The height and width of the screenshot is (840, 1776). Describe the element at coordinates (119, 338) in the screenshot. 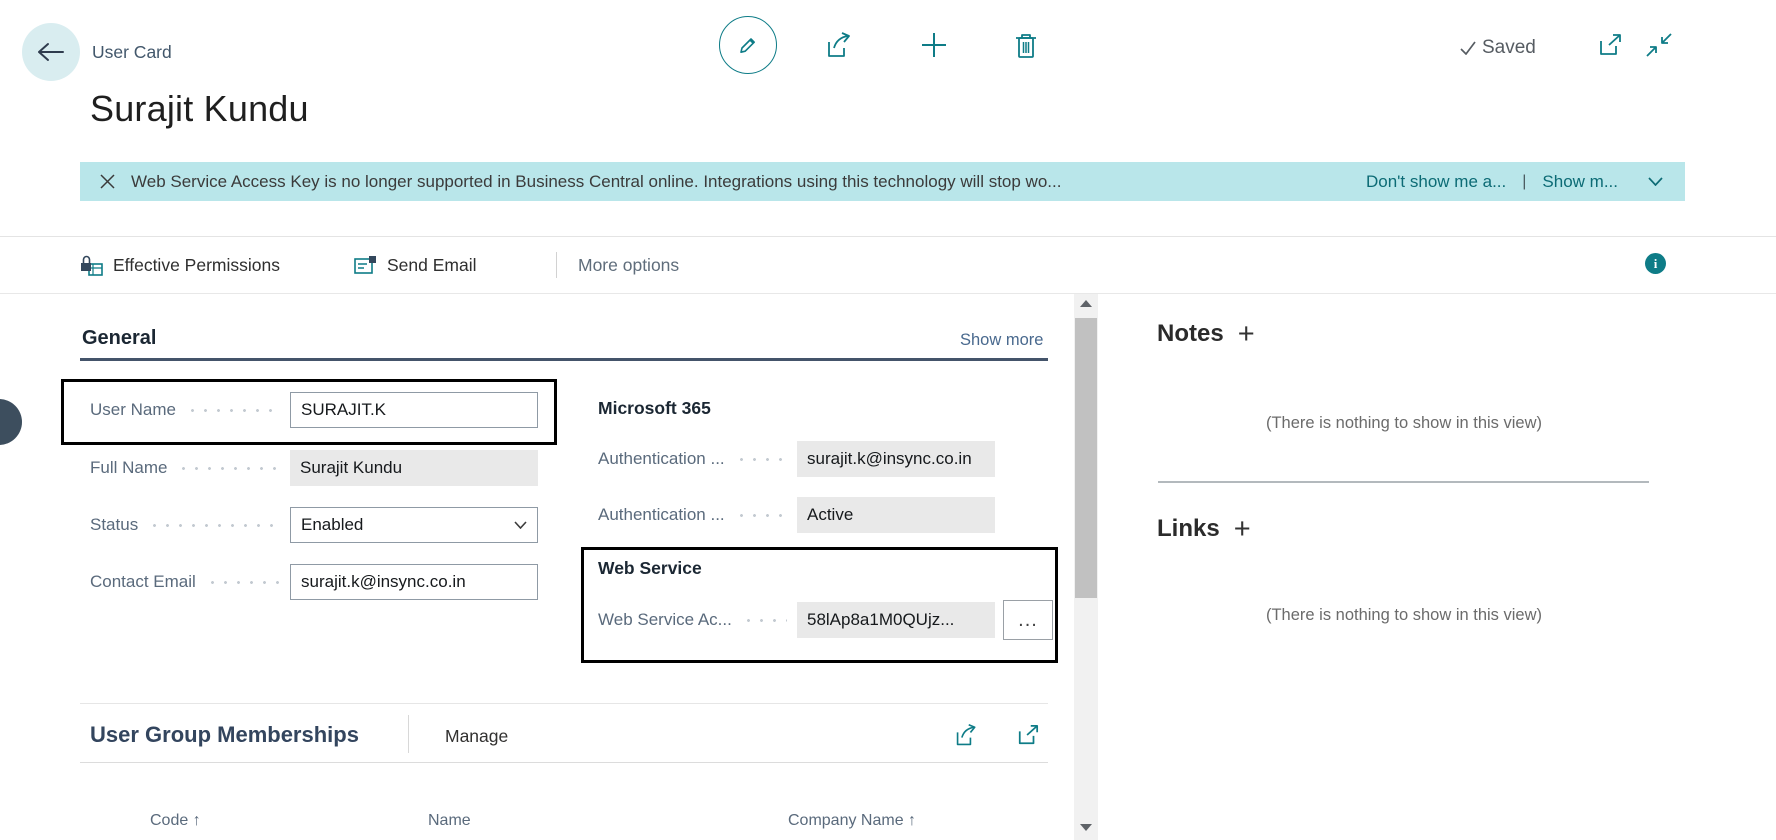

I see `general-heading: General` at that location.